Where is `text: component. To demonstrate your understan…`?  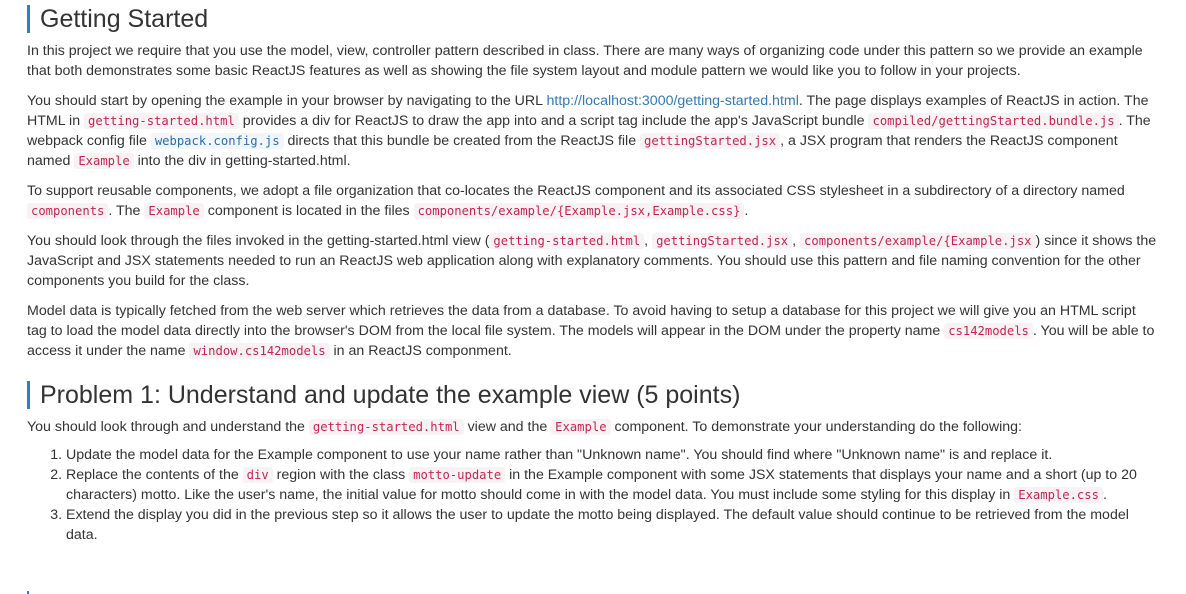
text: component. To demonstrate your understan… is located at coordinates (816, 427).